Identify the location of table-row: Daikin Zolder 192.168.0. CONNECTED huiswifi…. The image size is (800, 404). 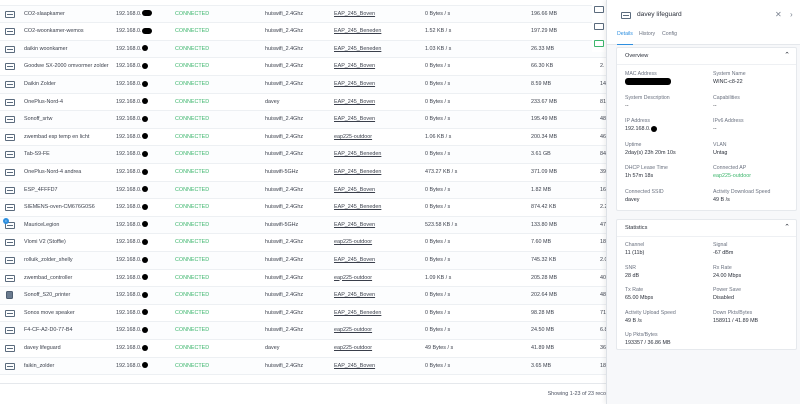
(303, 85).